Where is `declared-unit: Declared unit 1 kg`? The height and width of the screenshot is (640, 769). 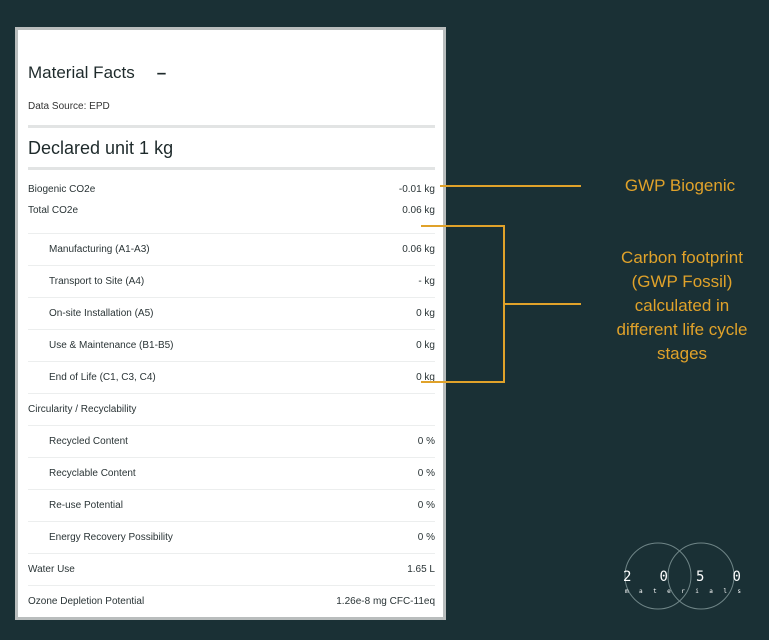
declared-unit: Declared unit 1 kg is located at coordinates (101, 148).